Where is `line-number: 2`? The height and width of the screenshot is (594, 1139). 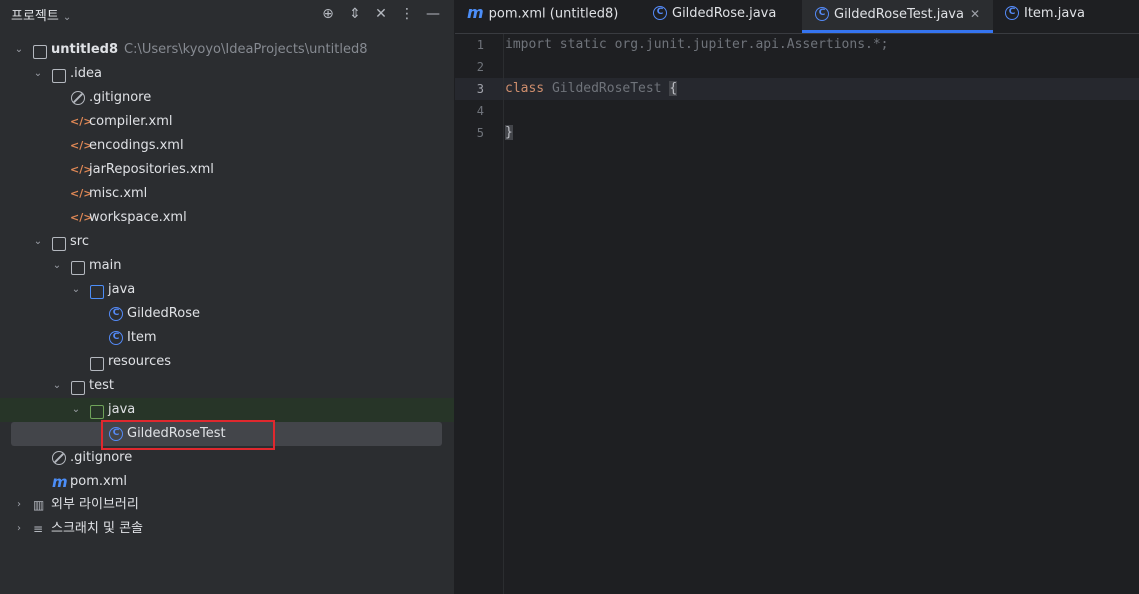 line-number: 2 is located at coordinates (480, 67).